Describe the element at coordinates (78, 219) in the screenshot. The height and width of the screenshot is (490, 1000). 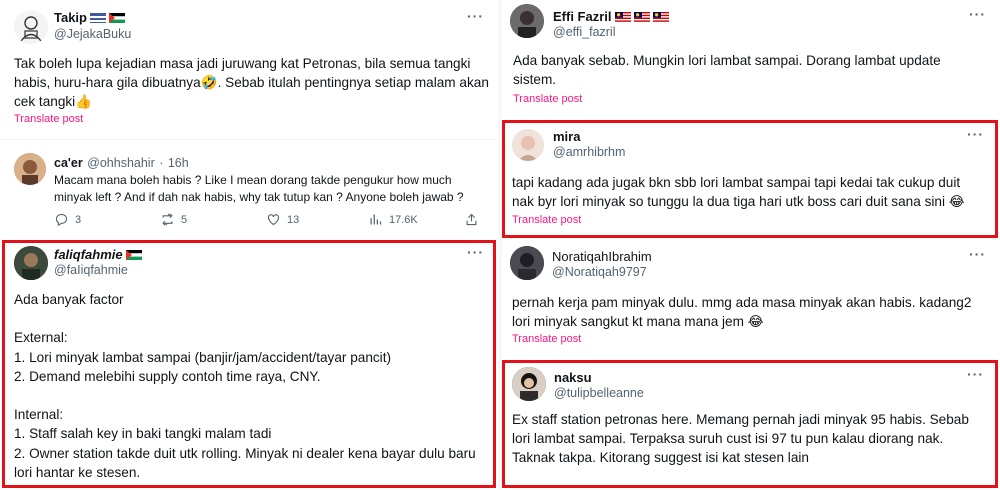
I see `reply-count: 3` at that location.